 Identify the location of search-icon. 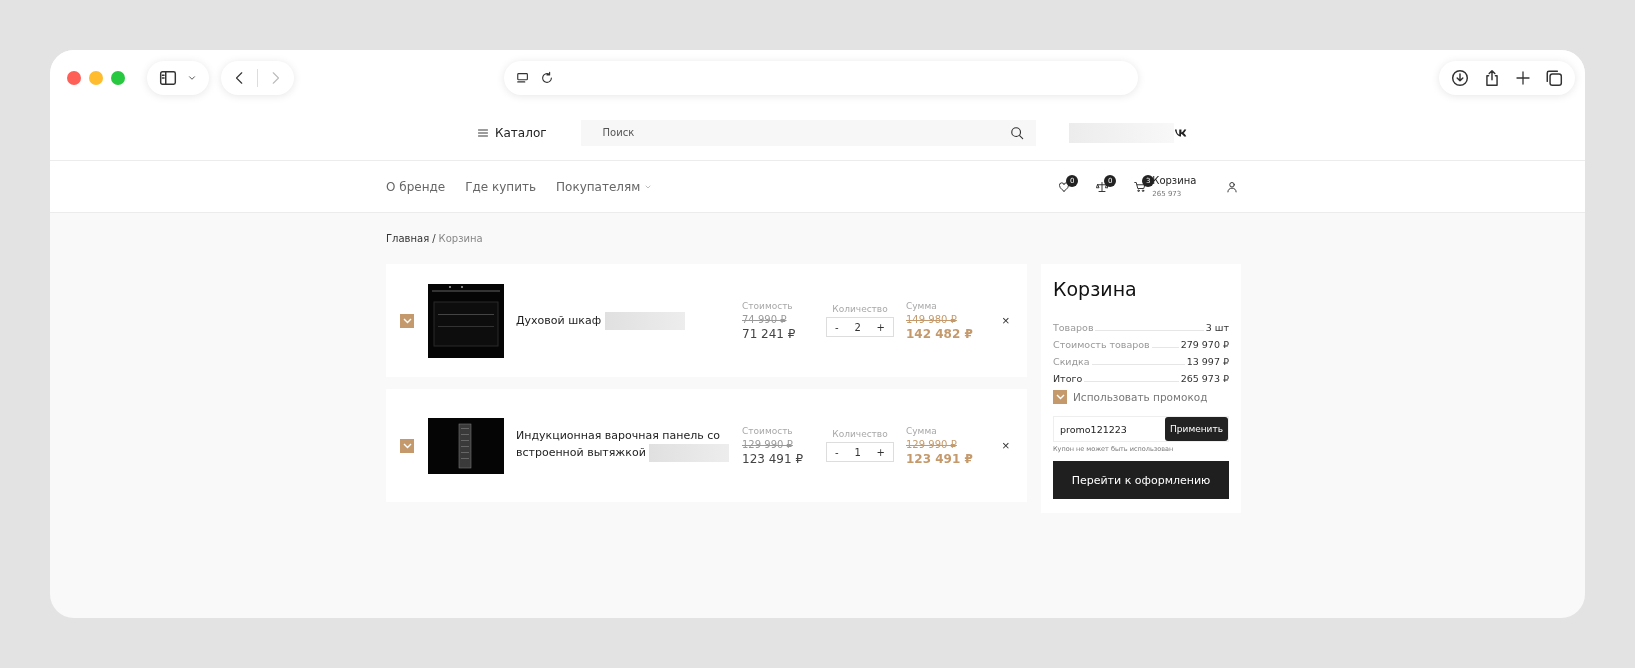
(1016, 132).